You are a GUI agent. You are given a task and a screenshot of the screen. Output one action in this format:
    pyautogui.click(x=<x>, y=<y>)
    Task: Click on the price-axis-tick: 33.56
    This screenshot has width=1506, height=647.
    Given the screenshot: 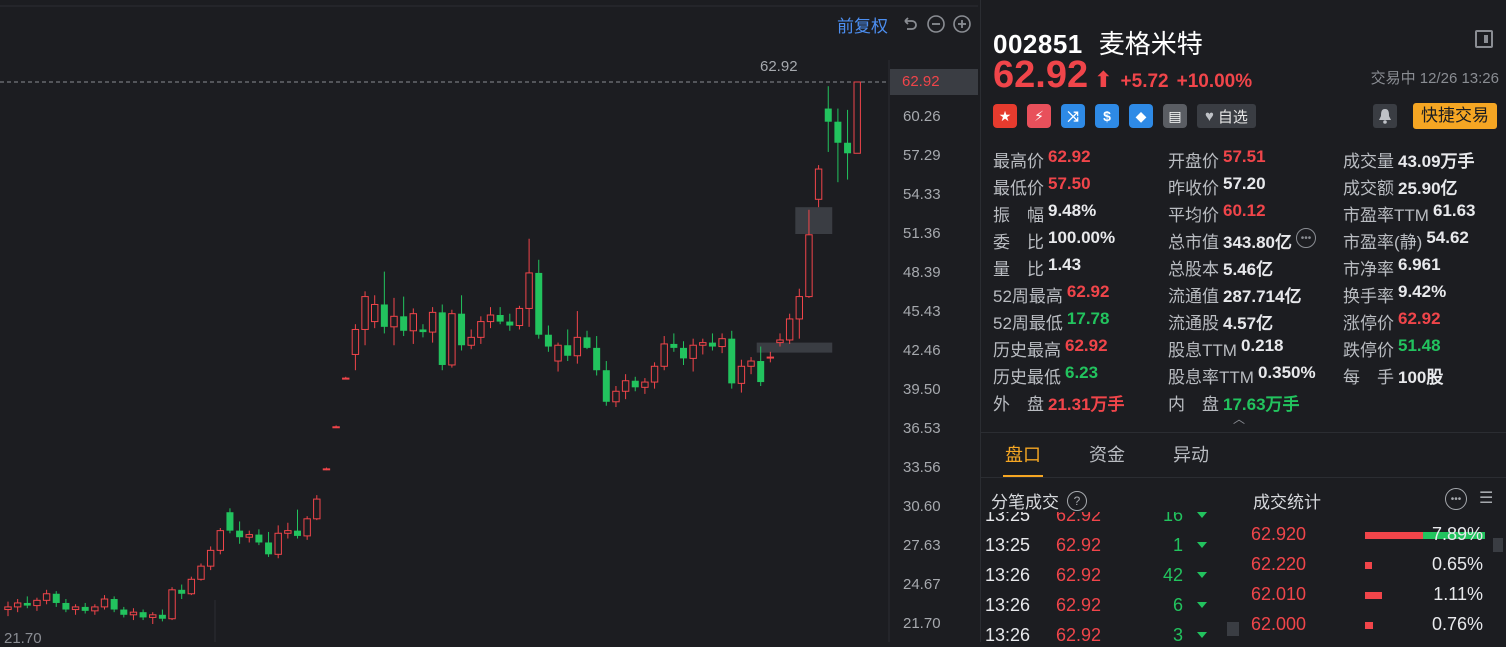 What is the action you would take?
    pyautogui.click(x=922, y=468)
    